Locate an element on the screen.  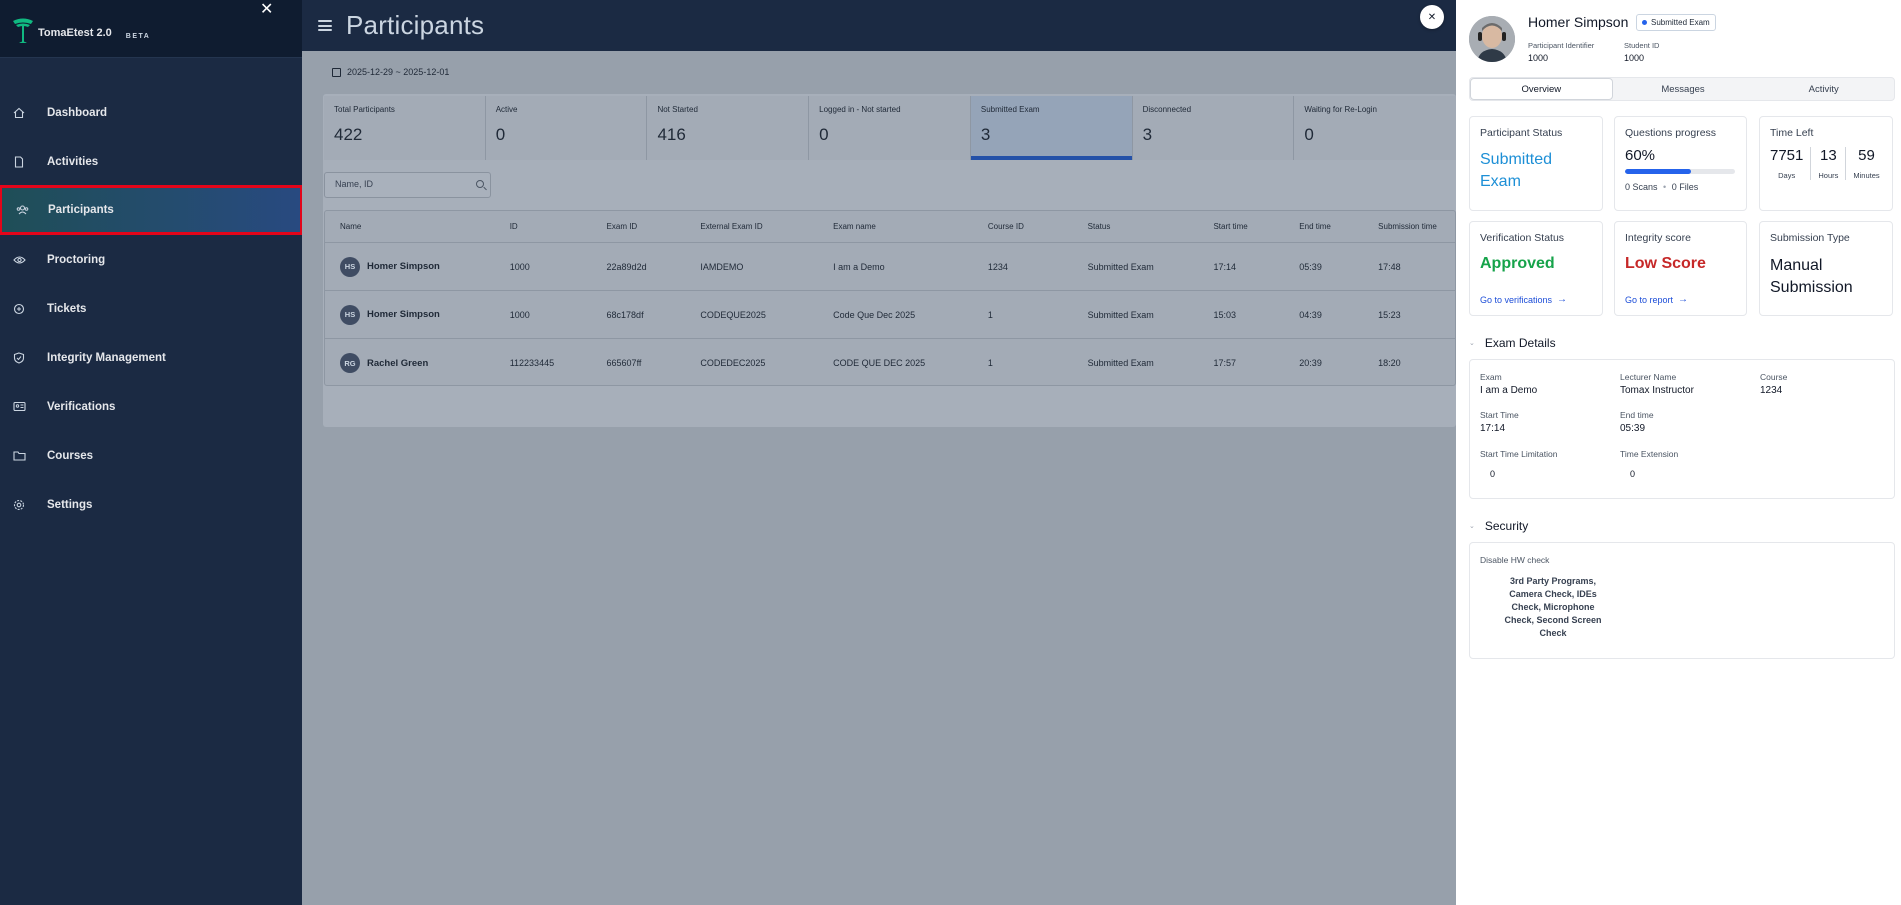
column-header: Submission time is located at coordinates (1416, 226).